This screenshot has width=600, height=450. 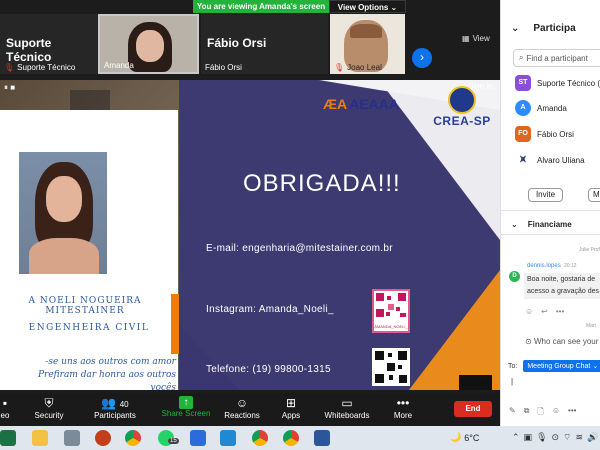 What do you see at coordinates (103, 438) in the screenshot?
I see `powerpoint-icon` at bounding box center [103, 438].